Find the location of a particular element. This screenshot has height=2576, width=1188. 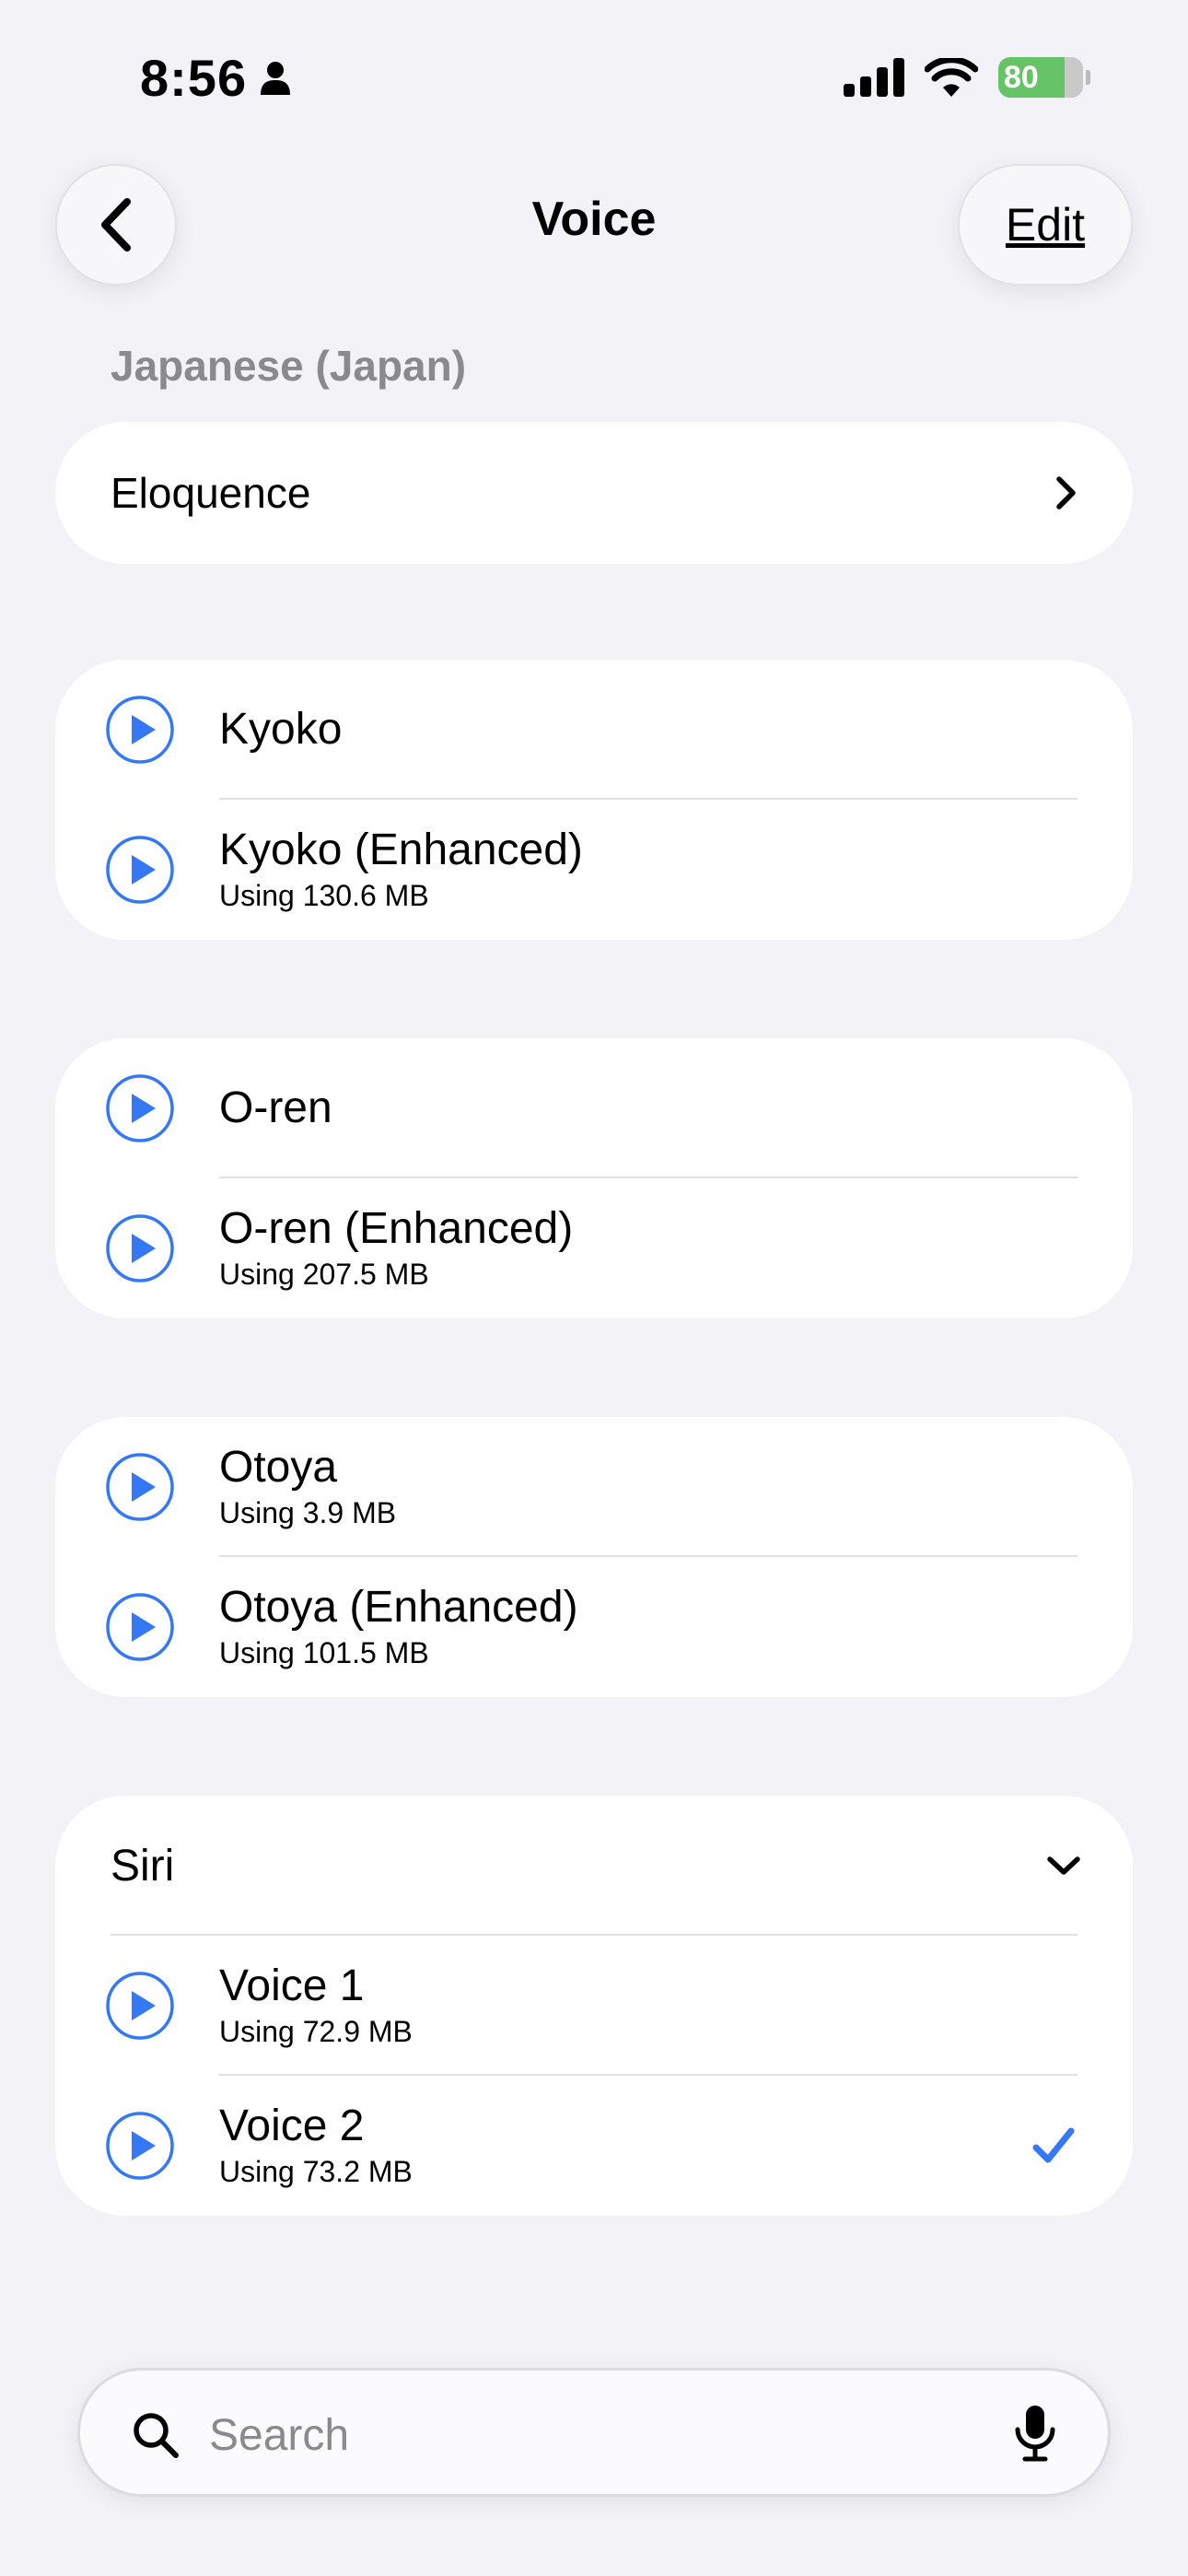

status-indicators: 80 is located at coordinates (967, 77).